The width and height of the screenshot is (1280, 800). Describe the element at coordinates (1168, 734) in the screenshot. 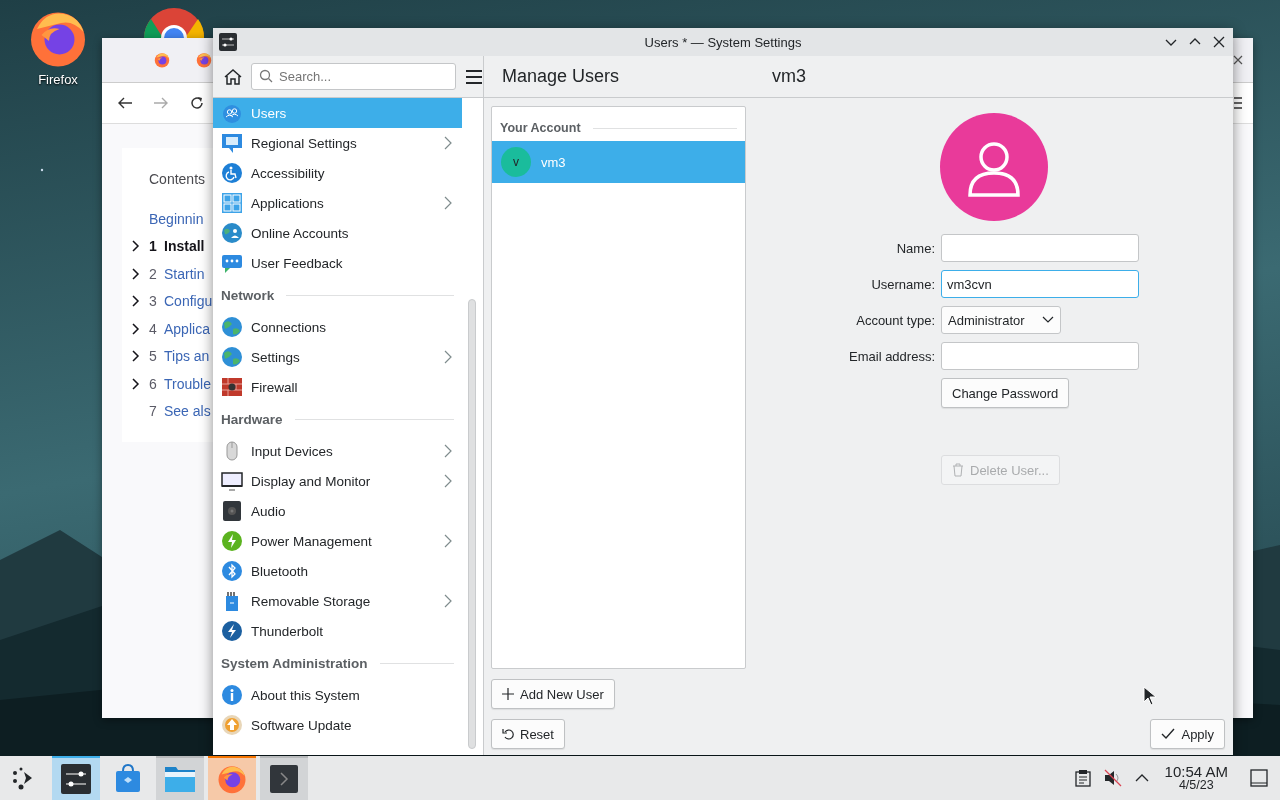

I see `check-icon` at that location.